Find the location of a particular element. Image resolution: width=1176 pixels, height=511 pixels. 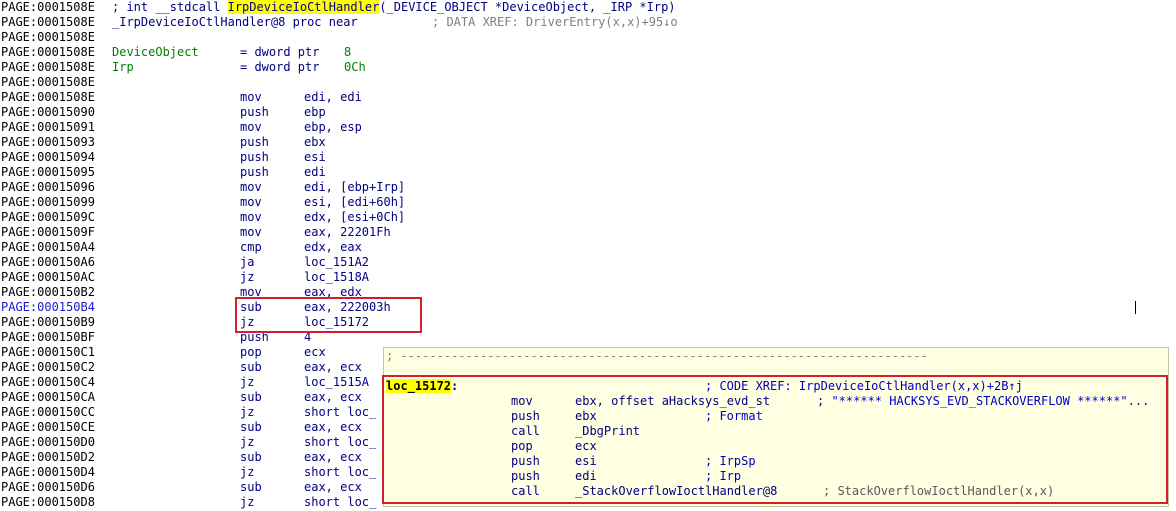

stack-var-line: PAGE:0001508E DeviceObject = dword ptr 8 is located at coordinates (588, 52).